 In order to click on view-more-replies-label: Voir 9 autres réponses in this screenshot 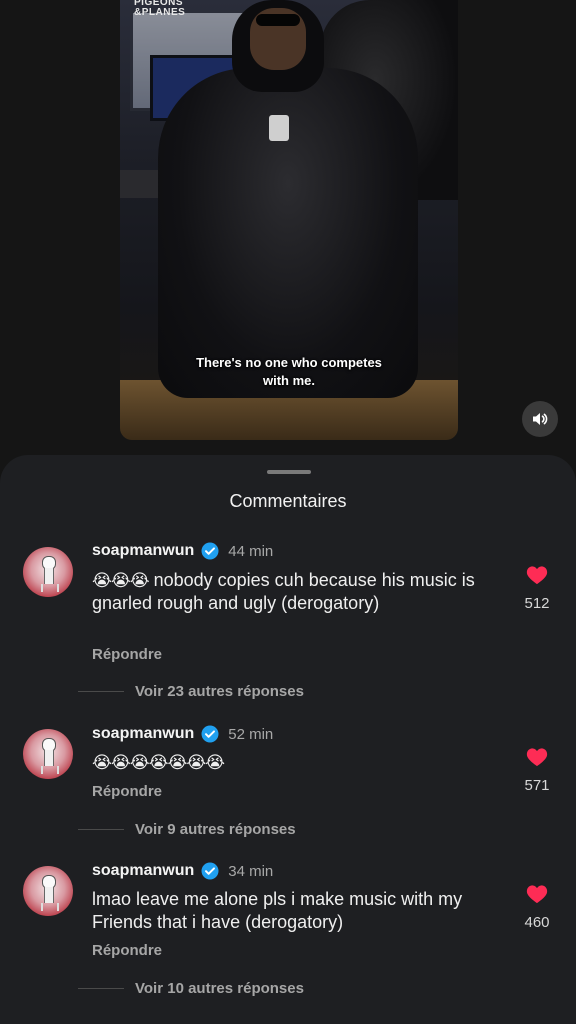, I will do `click(215, 829)`.